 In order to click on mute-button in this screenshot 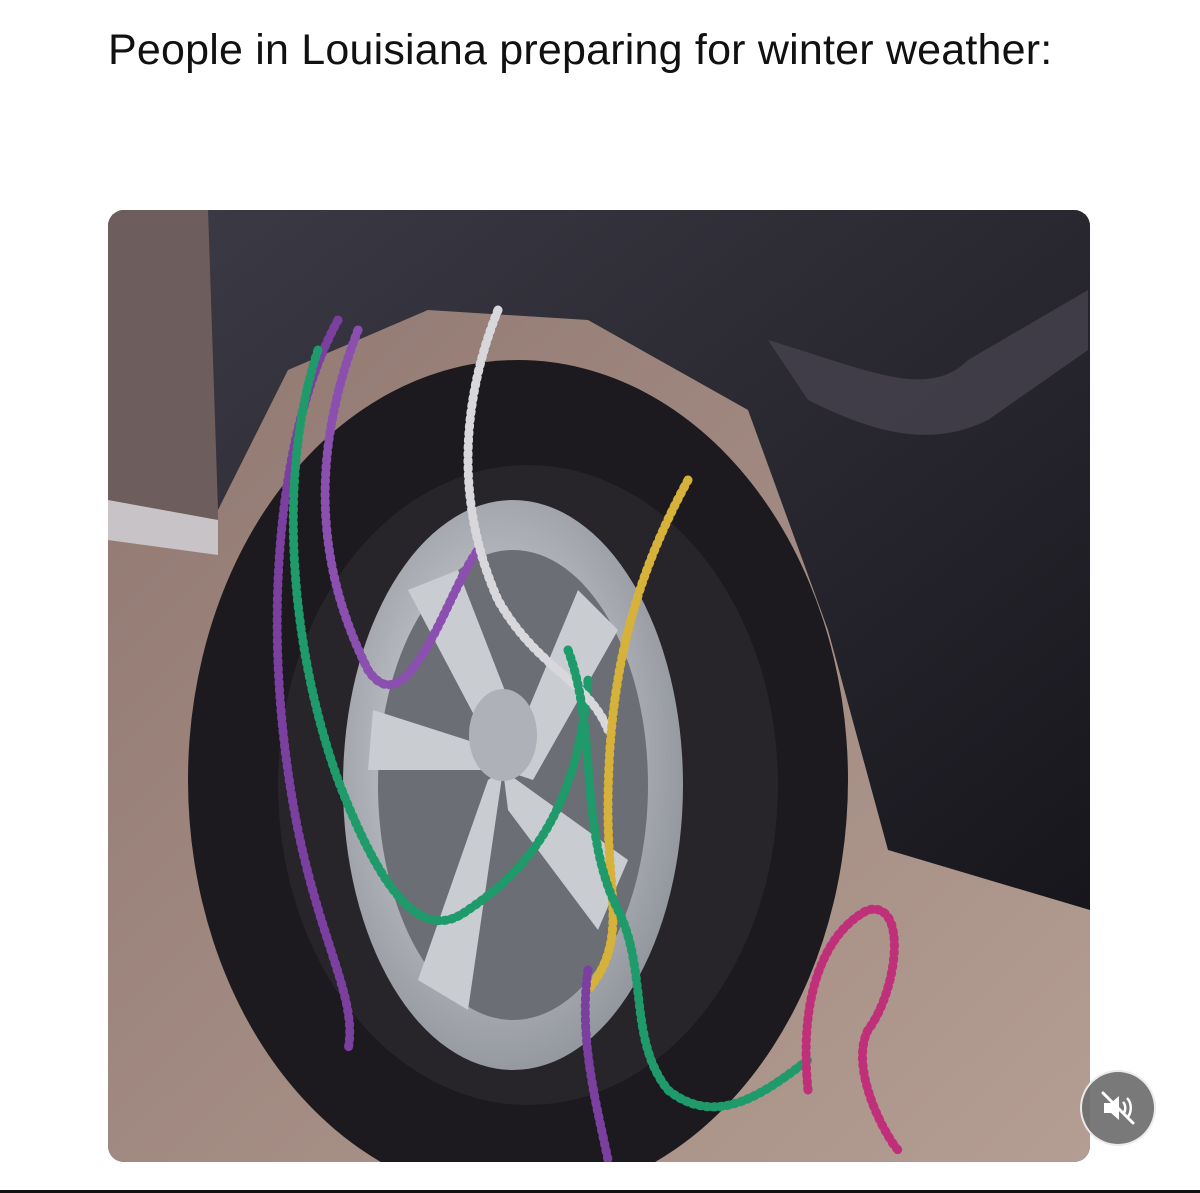, I will do `click(1118, 1108)`.